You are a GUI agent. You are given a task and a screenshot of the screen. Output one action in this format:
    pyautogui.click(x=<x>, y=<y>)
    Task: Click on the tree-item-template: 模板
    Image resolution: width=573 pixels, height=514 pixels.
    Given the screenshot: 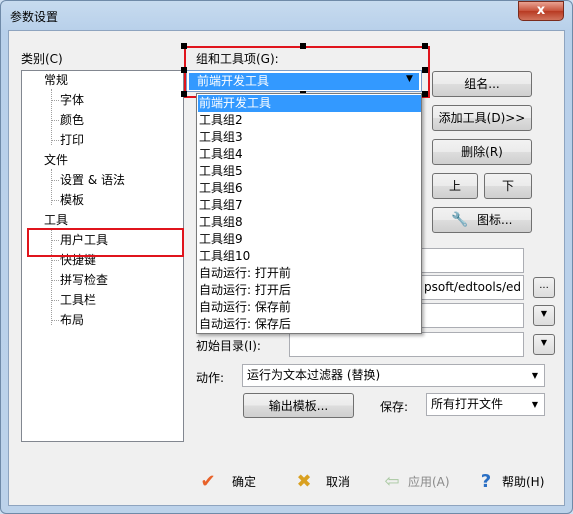 What is the action you would take?
    pyautogui.click(x=72, y=200)
    